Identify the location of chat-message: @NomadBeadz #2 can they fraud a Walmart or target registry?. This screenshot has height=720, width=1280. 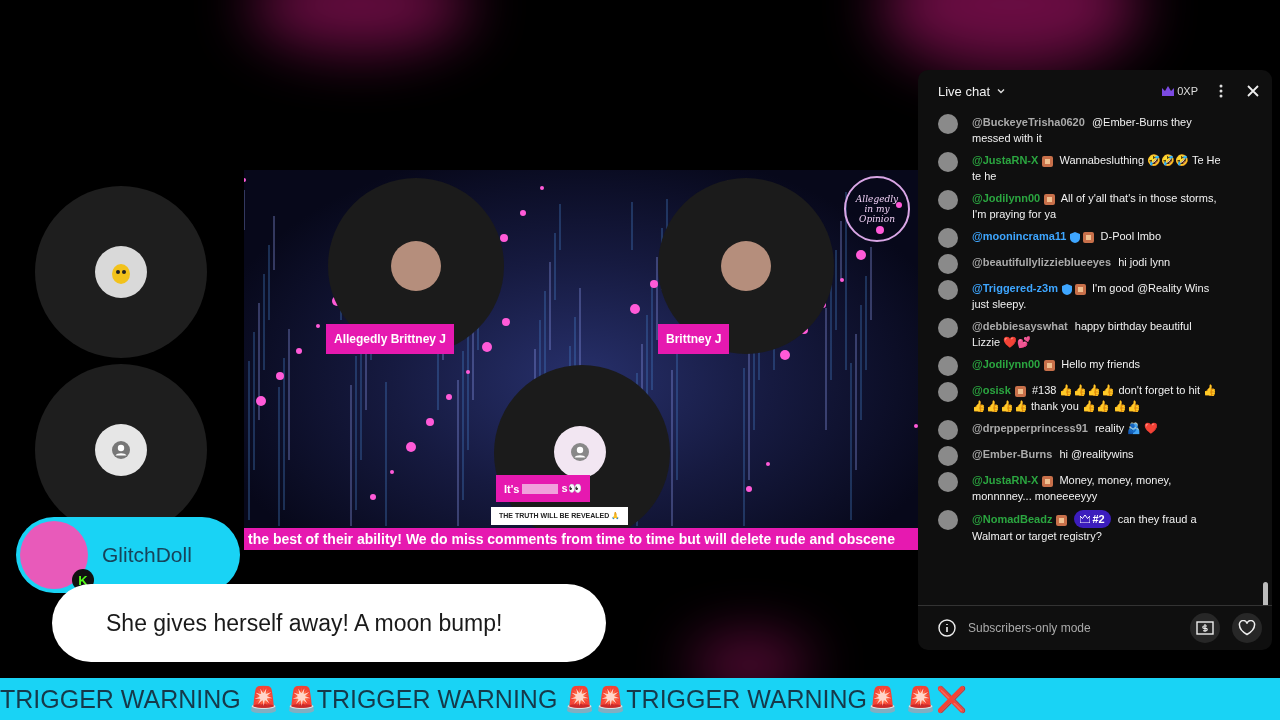
(1097, 527).